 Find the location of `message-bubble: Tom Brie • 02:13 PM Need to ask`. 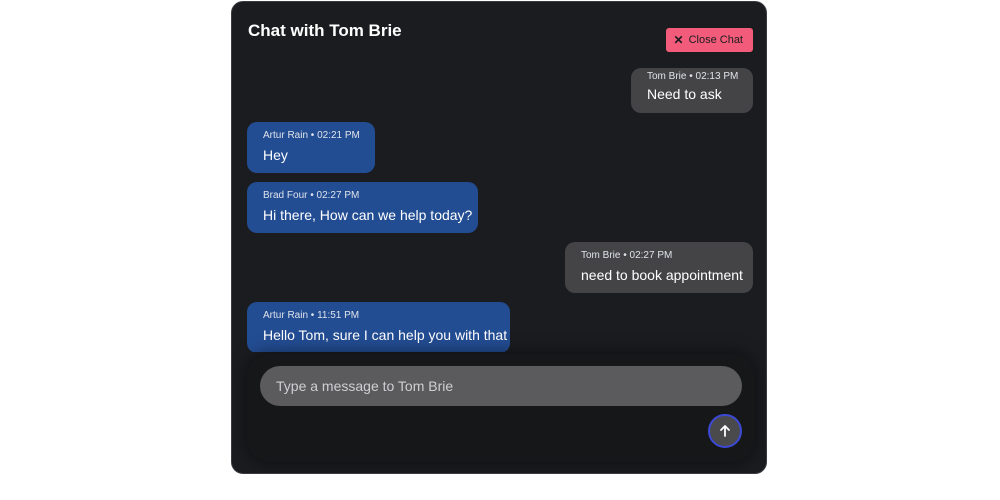

message-bubble: Tom Brie • 02:13 PM Need to ask is located at coordinates (692, 90).